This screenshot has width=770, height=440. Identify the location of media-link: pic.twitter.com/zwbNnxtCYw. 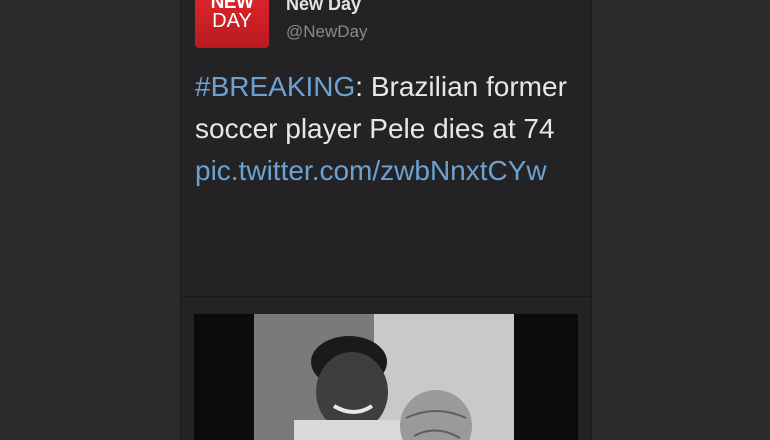
(380, 171).